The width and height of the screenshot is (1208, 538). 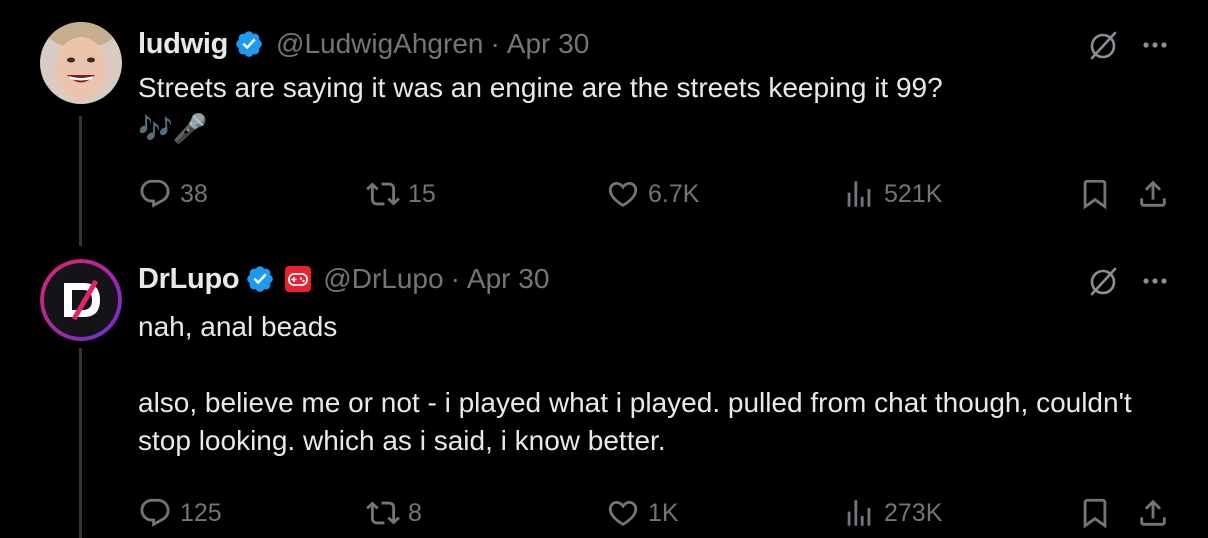 I want to click on repost-button: 15, so click(x=401, y=194).